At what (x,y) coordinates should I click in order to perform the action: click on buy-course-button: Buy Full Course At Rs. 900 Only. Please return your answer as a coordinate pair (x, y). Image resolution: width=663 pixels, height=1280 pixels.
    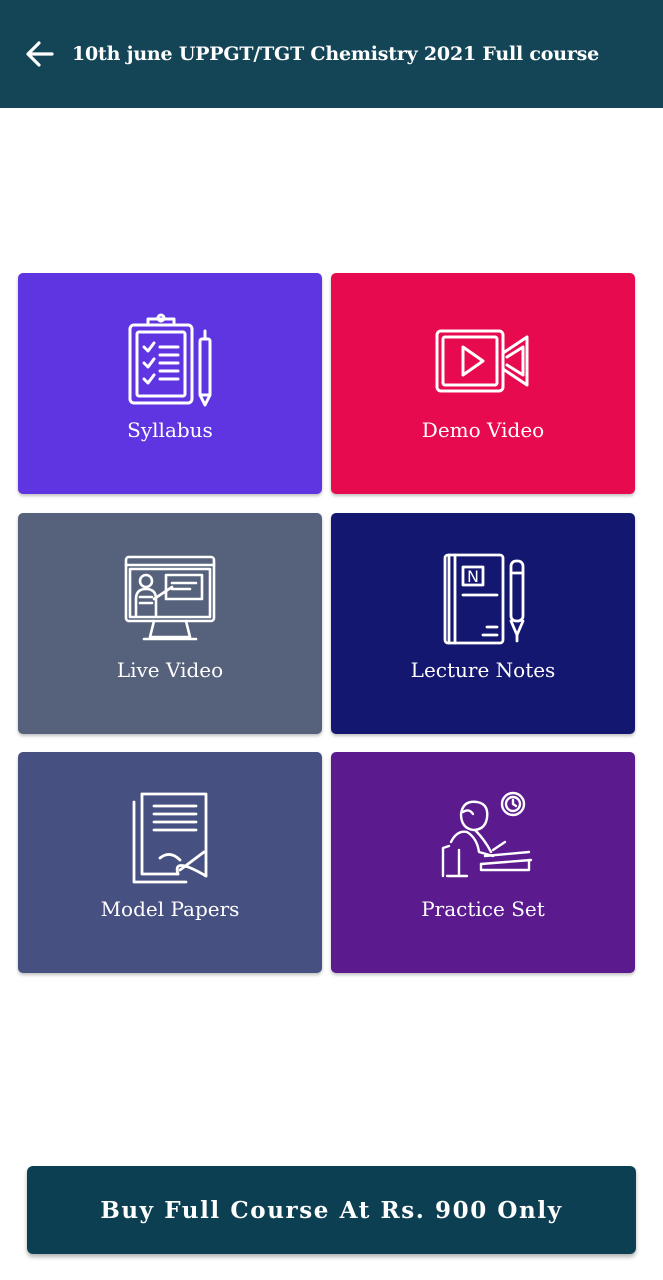
    Looking at the image, I should click on (331, 1210).